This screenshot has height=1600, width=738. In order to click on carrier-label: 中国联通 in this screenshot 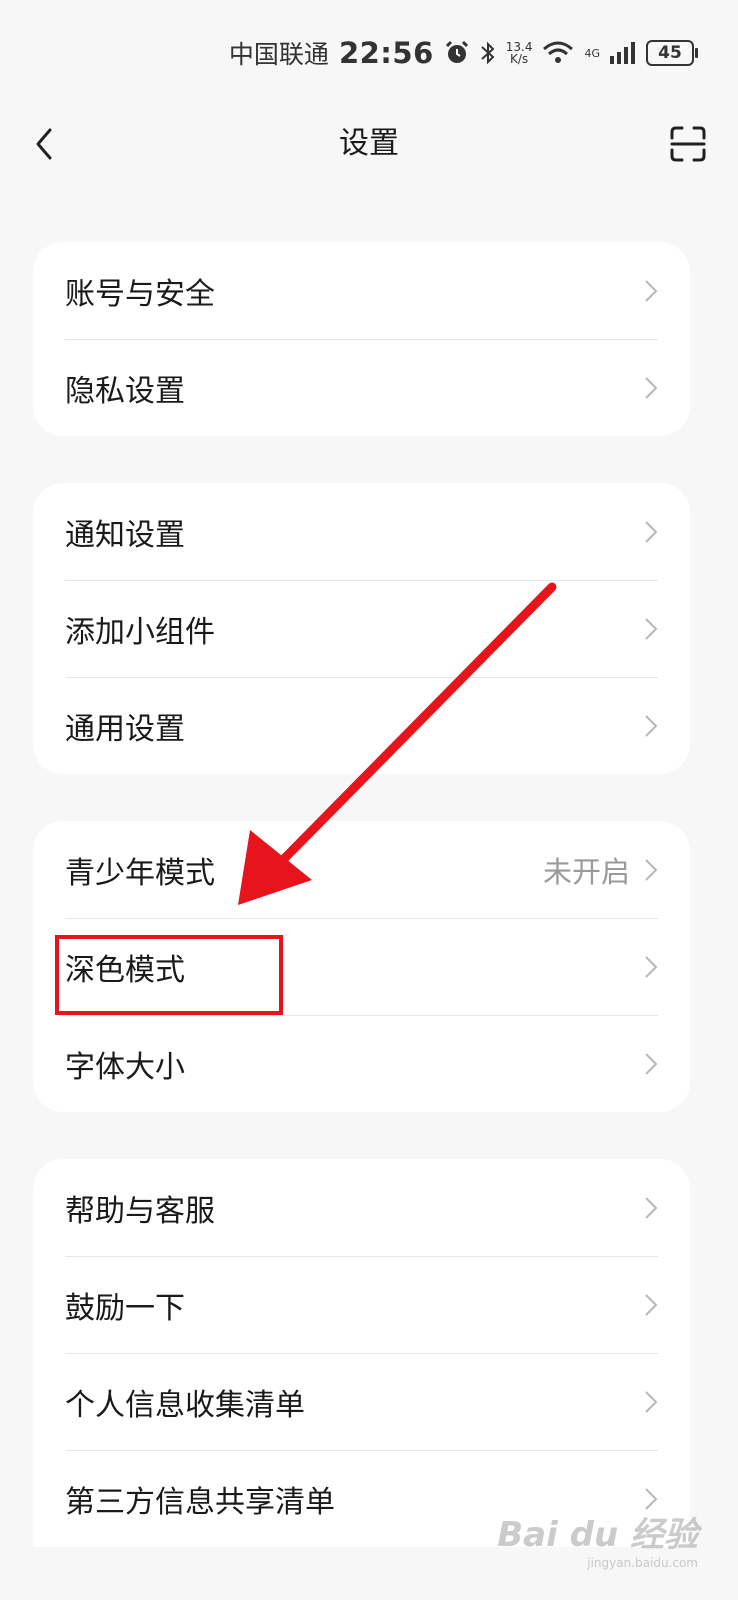, I will do `click(278, 54)`.